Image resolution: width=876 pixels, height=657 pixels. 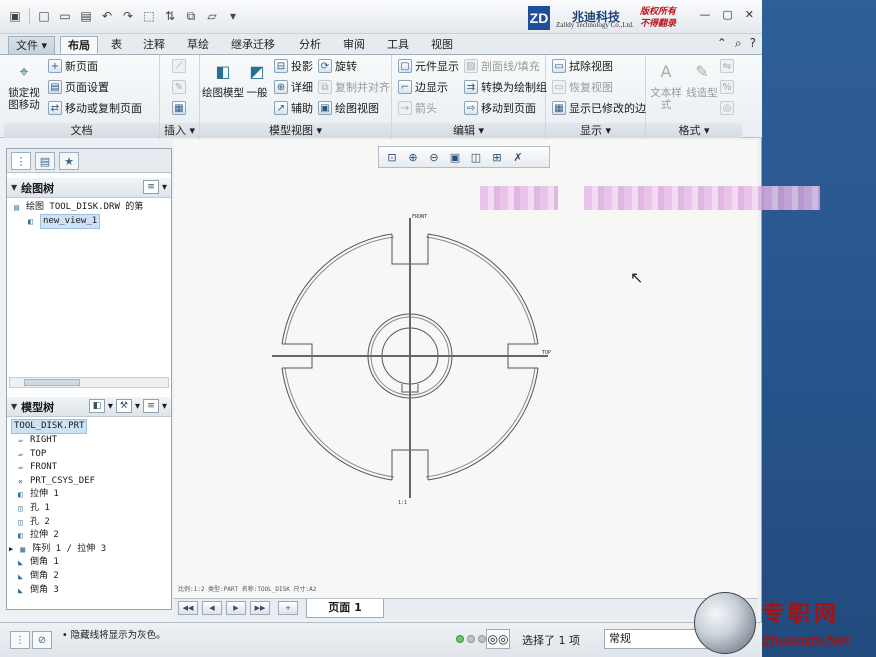 I want to click on model-tree-item: ◧ 拉伸 1, so click(x=37, y=494).